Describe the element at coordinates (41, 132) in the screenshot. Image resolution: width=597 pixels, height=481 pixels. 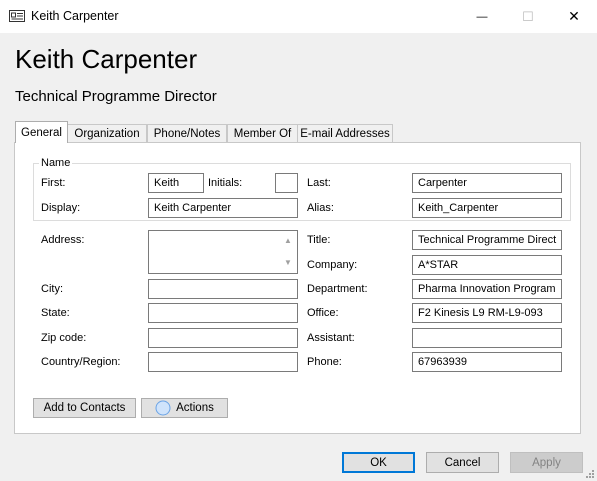
I see `tab-general: General` at that location.